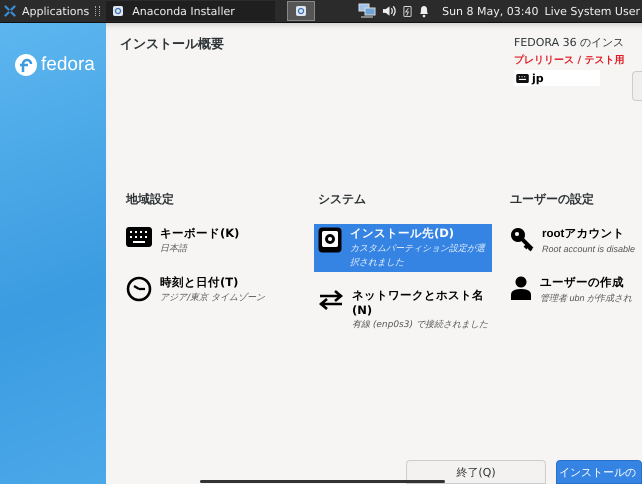 Image resolution: width=642 pixels, height=484 pixels. Describe the element at coordinates (407, 11) in the screenshot. I see `battery-icon` at that location.